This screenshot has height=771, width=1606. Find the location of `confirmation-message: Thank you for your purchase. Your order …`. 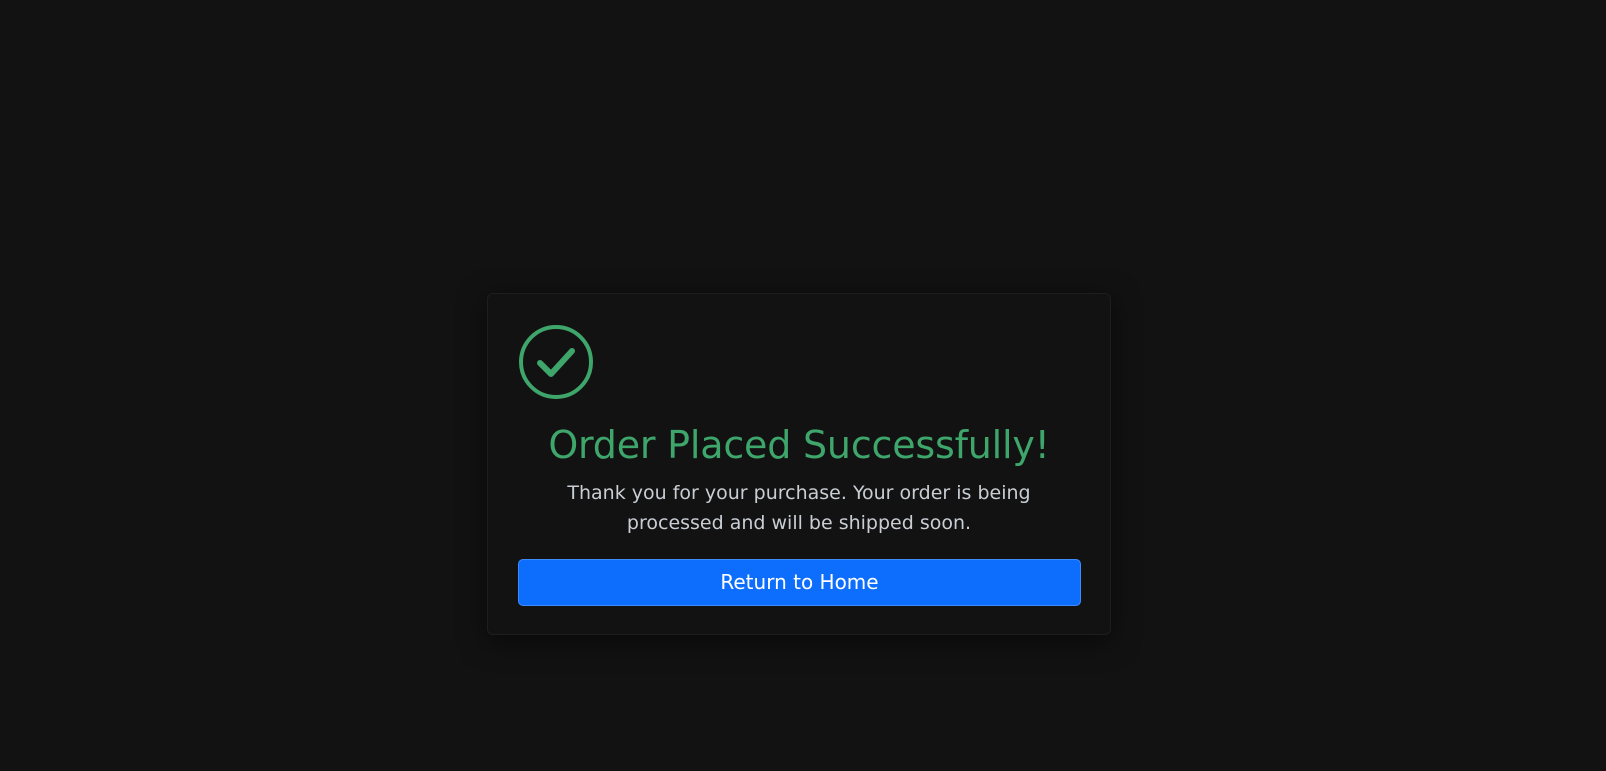

confirmation-message: Thank you for your purchase. Your order … is located at coordinates (799, 508).